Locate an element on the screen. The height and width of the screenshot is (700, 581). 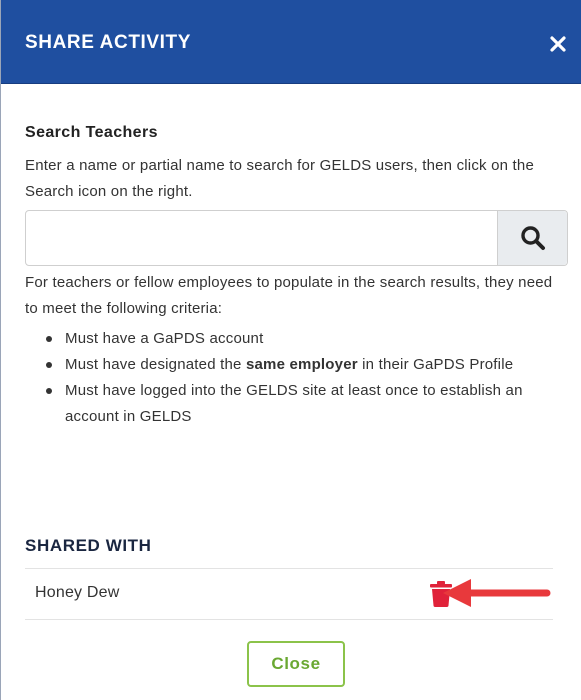
criteria-item: Must have a GaPDS account is located at coordinates (292, 339).